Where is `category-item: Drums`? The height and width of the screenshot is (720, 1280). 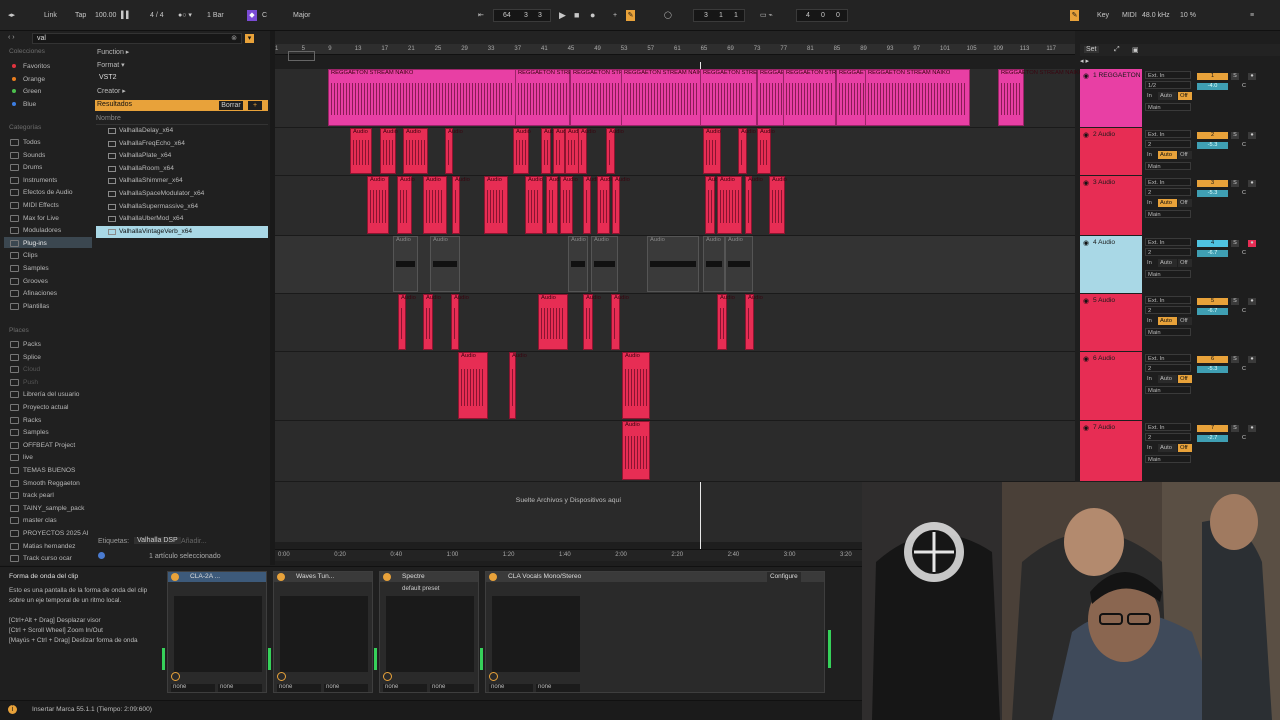
category-item: Drums is located at coordinates (32, 167).